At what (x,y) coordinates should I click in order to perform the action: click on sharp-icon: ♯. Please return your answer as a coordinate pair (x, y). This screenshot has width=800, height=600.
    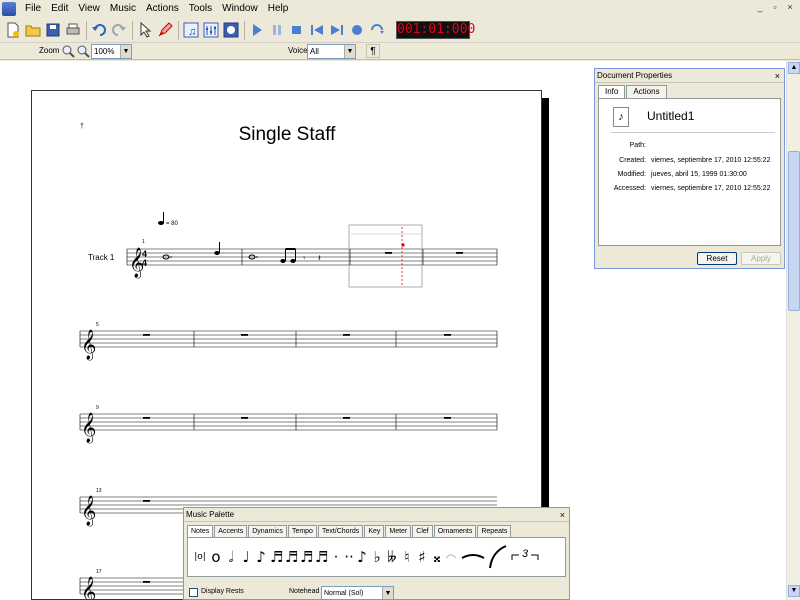
    Looking at the image, I should click on (422, 557).